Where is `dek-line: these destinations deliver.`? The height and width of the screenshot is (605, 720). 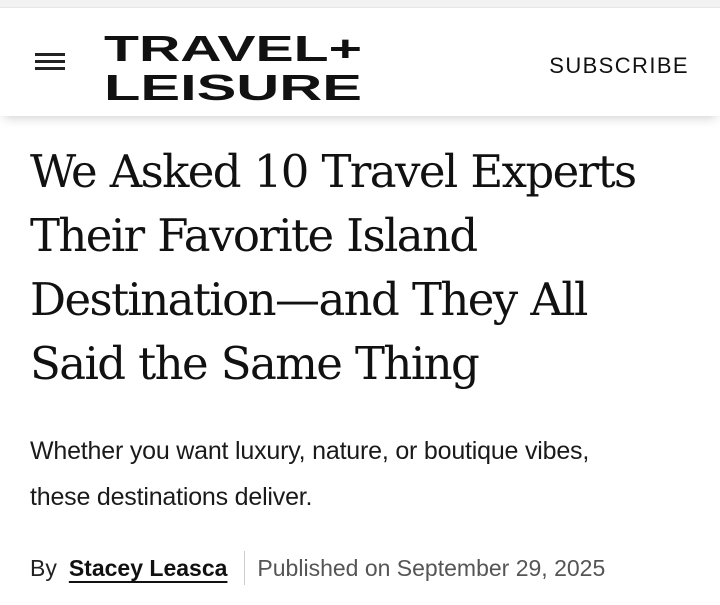 dek-line: these destinations deliver. is located at coordinates (171, 497).